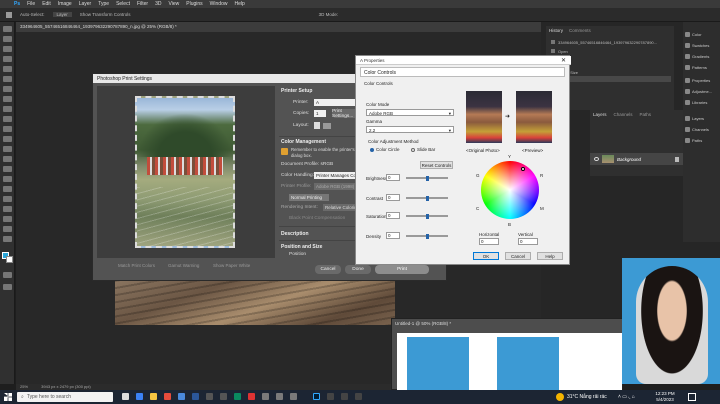  What do you see at coordinates (7, 149) in the screenshot?
I see `gradient-tool-icon` at bounding box center [7, 149].